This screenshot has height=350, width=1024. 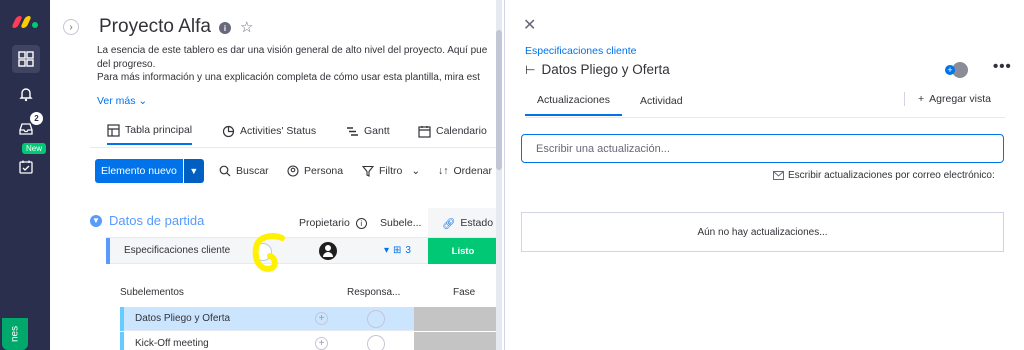 I want to click on close-icon: ✕, so click(x=529, y=25).